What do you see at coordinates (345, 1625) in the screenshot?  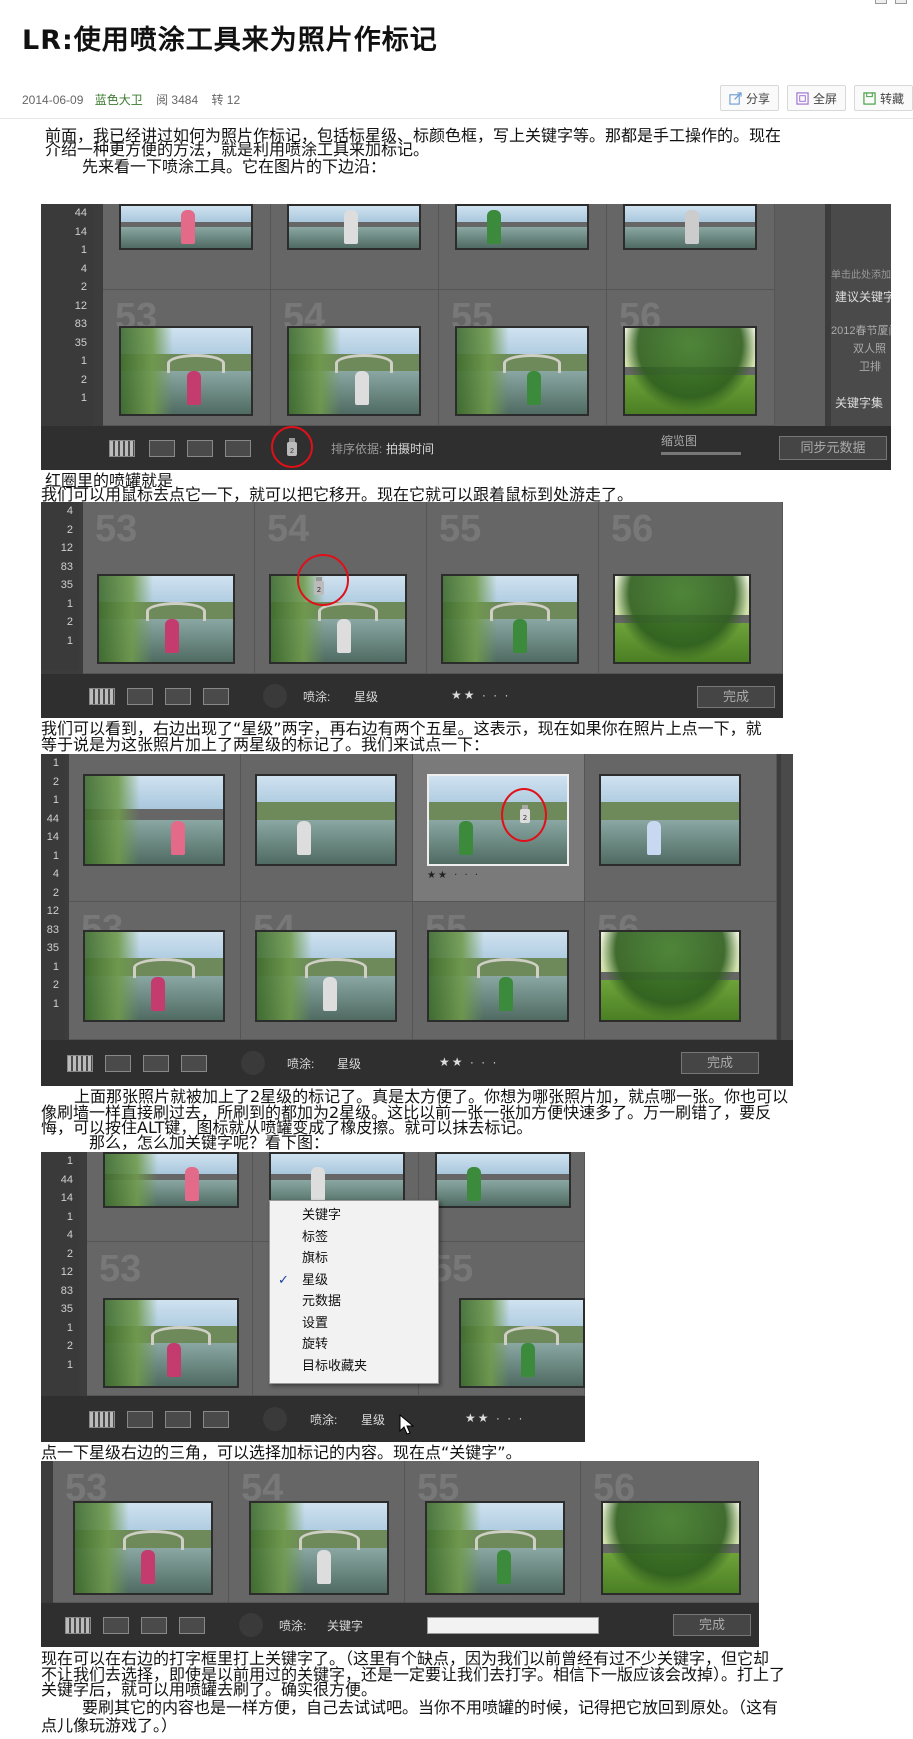 I see `spray-mode-select: 关键字` at bounding box center [345, 1625].